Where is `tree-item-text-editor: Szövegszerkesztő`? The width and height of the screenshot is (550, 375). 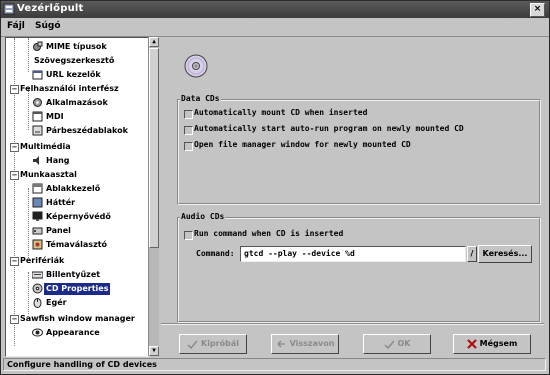 tree-item-text-editor: Szövegszerkesztő is located at coordinates (77, 61).